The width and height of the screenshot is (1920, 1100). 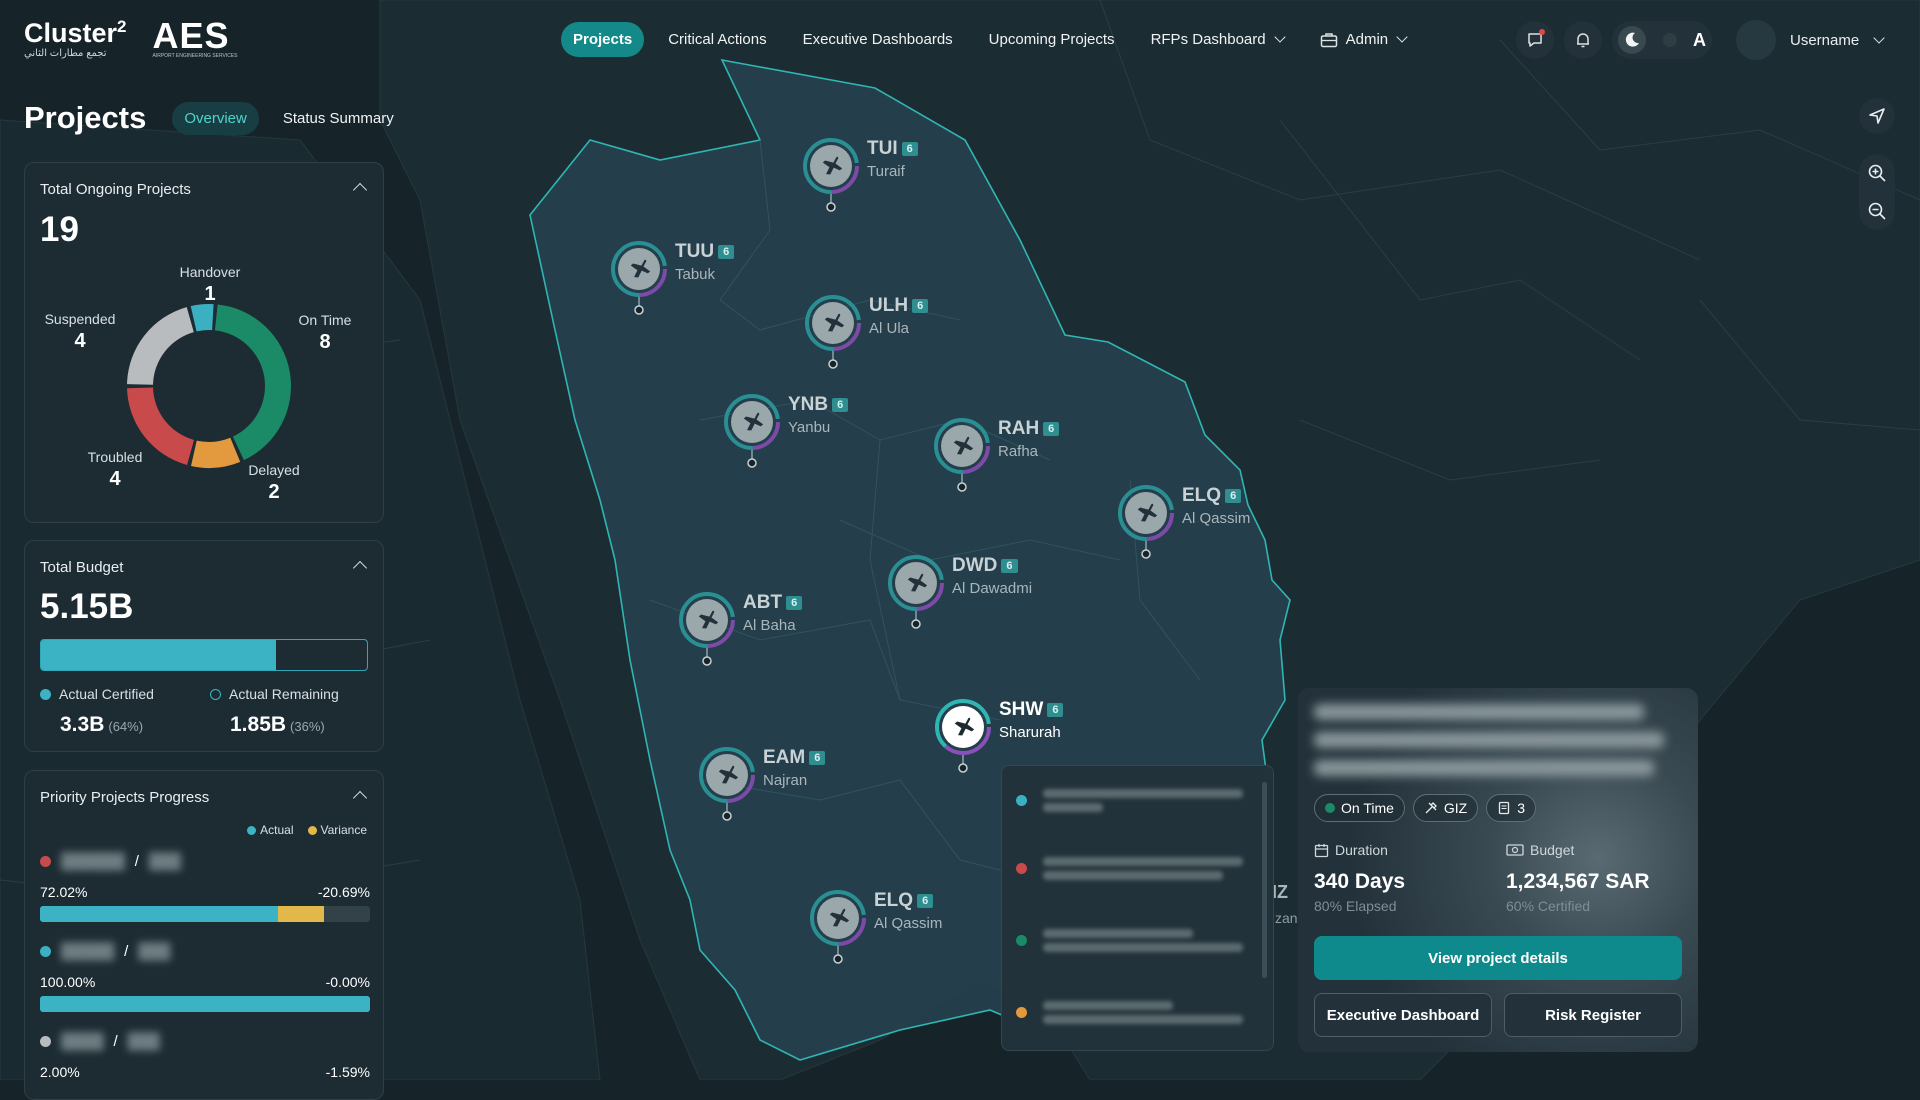 What do you see at coordinates (82, 1041) in the screenshot?
I see `redacted-project-name: ████` at bounding box center [82, 1041].